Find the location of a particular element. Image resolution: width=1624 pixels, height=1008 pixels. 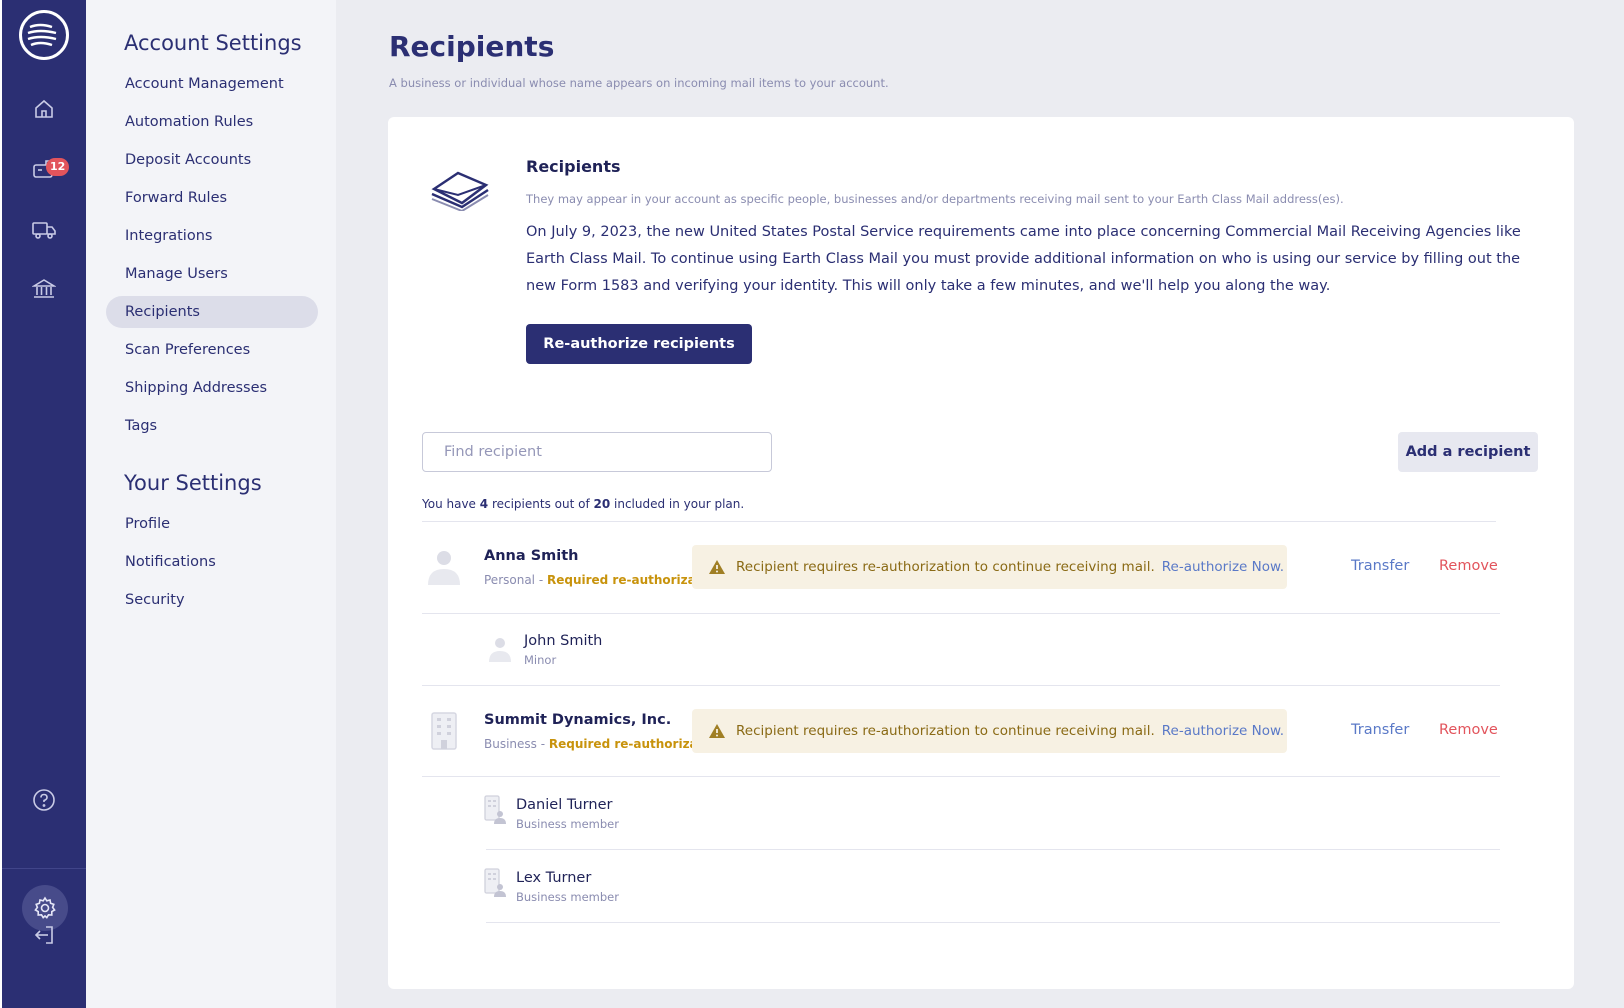

logout-icon is located at coordinates (44, 935).